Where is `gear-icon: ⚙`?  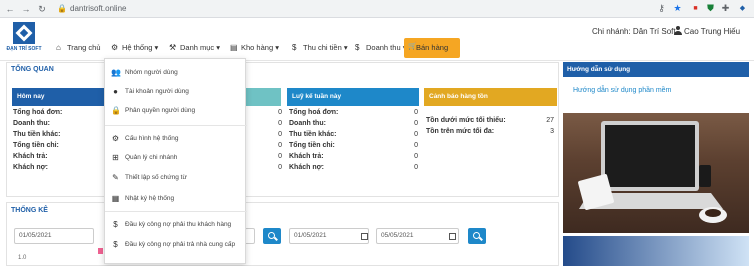
gear-icon: ⚙ is located at coordinates (115, 47).